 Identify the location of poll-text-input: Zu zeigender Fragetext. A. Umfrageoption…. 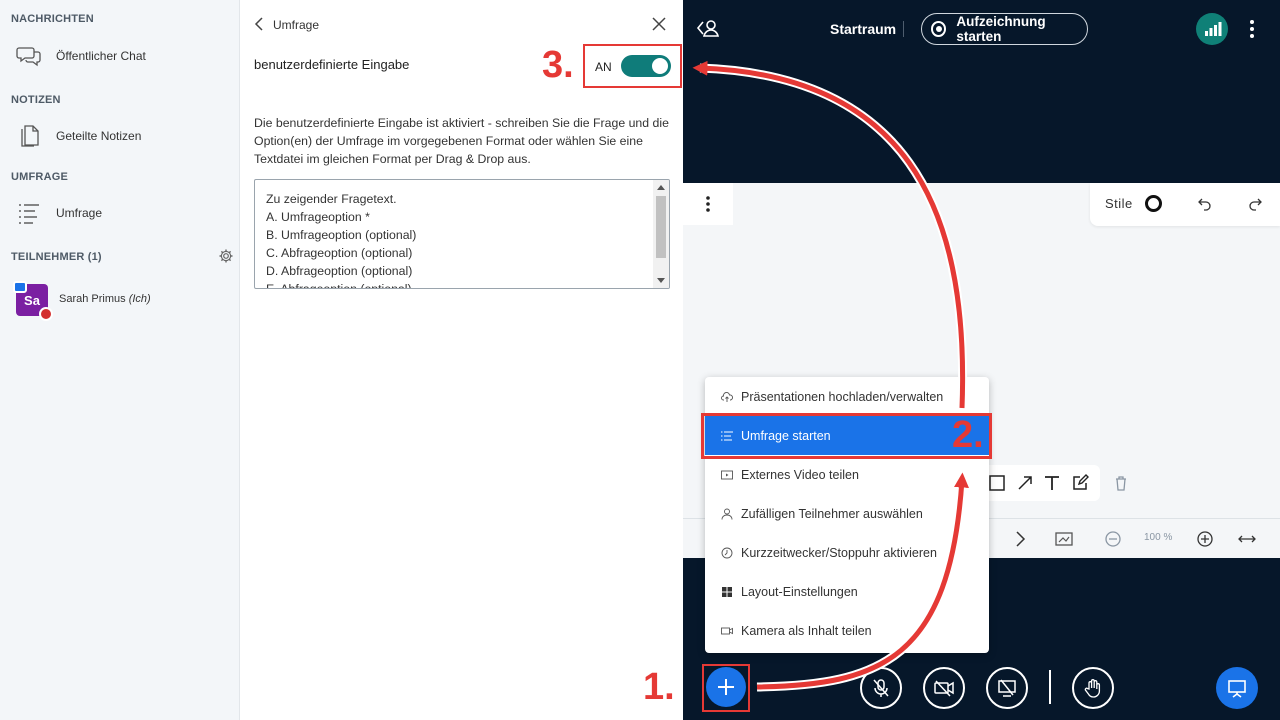
(462, 234).